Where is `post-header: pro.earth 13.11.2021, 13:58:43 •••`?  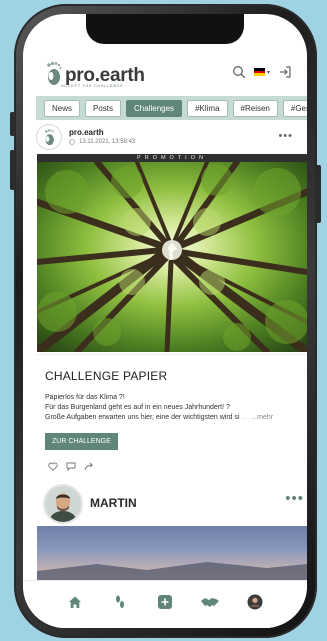
post-header: pro.earth 13.11.2021, 13:58:43 ••• is located at coordinates (165, 139).